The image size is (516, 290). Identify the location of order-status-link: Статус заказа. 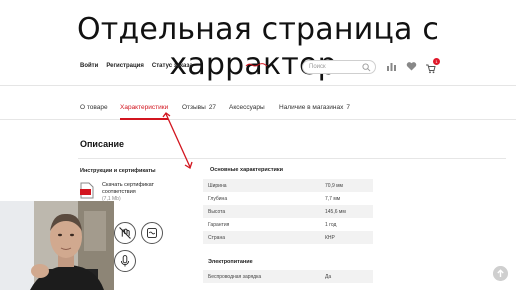
(172, 66).